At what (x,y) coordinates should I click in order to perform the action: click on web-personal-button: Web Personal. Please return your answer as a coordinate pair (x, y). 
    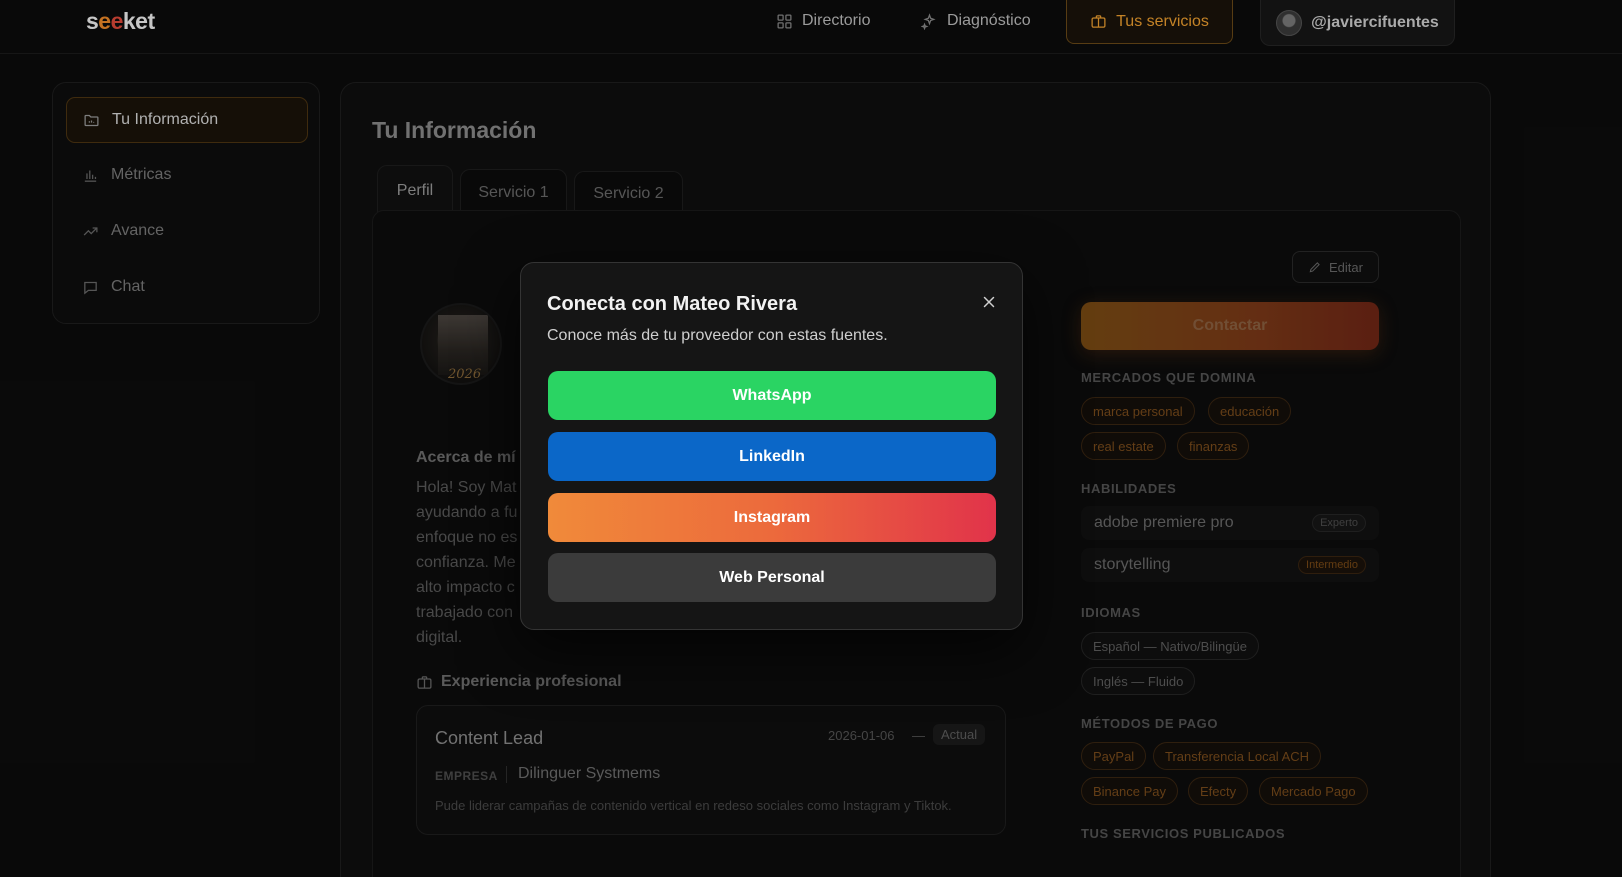
    Looking at the image, I should click on (772, 577).